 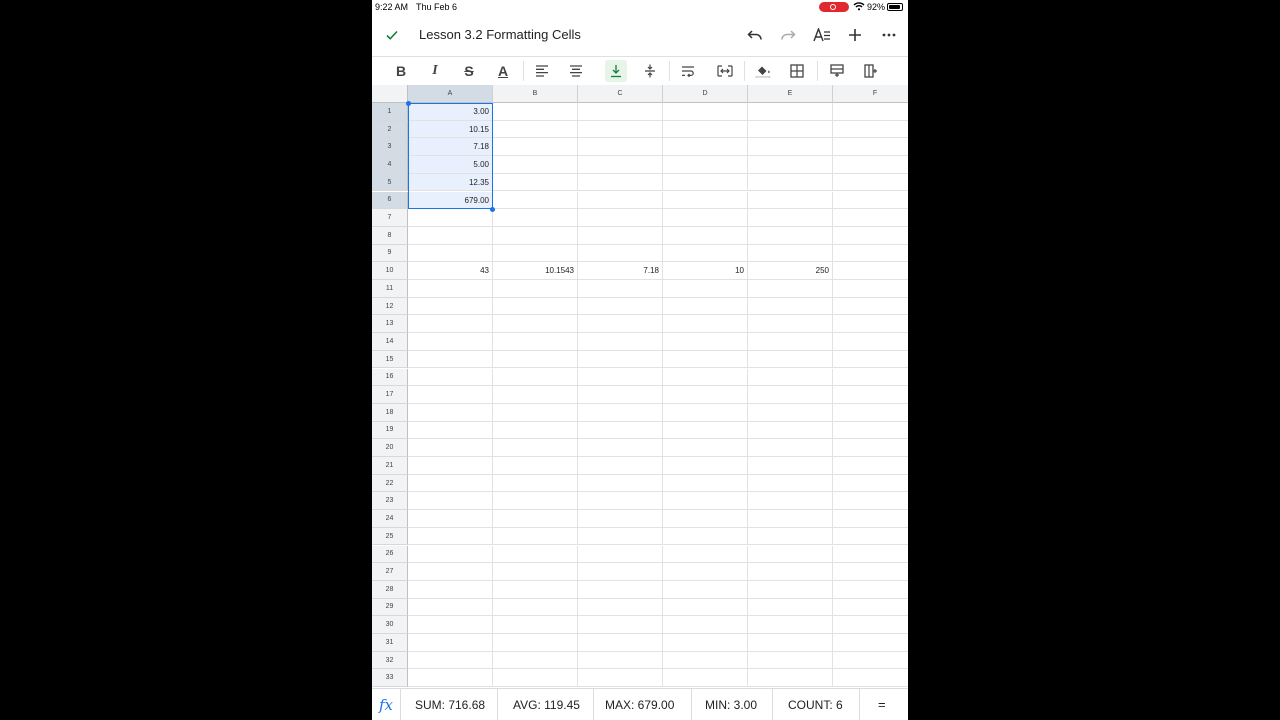 I want to click on cell-e18, so click(x=790, y=412).